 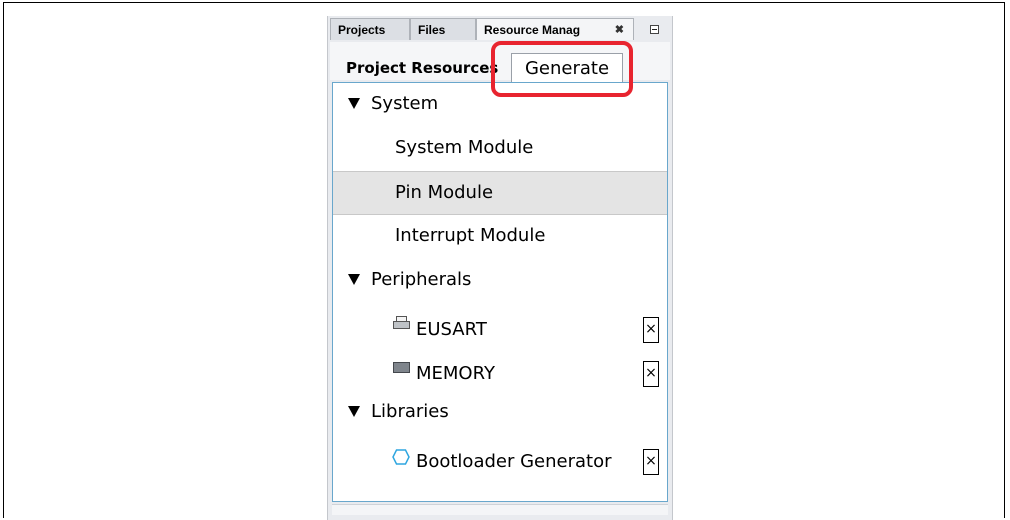 What do you see at coordinates (500, 509) in the screenshot?
I see `panel-bottom-bar` at bounding box center [500, 509].